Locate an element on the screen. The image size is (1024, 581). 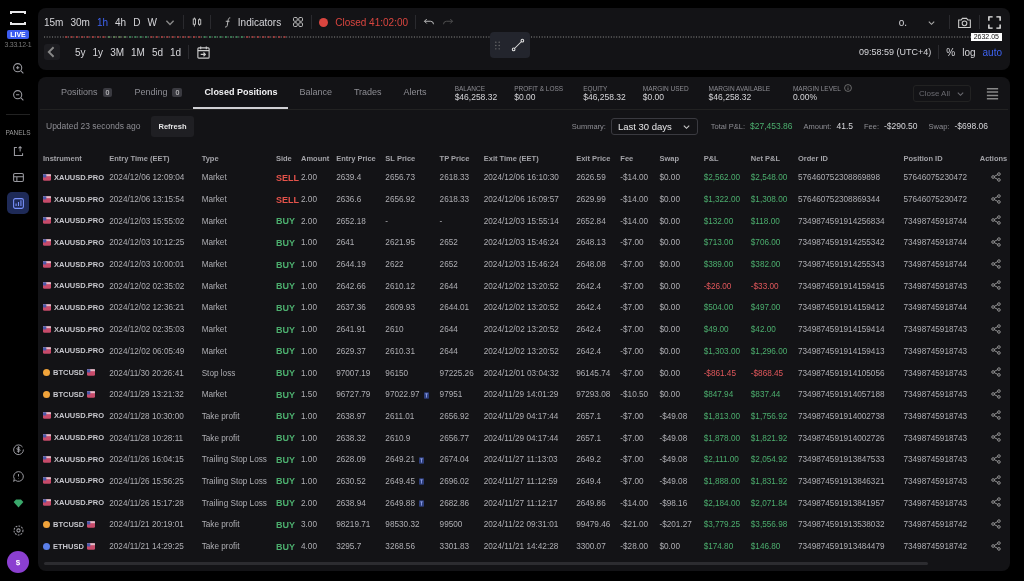
chat-icon is located at coordinates (18, 476).